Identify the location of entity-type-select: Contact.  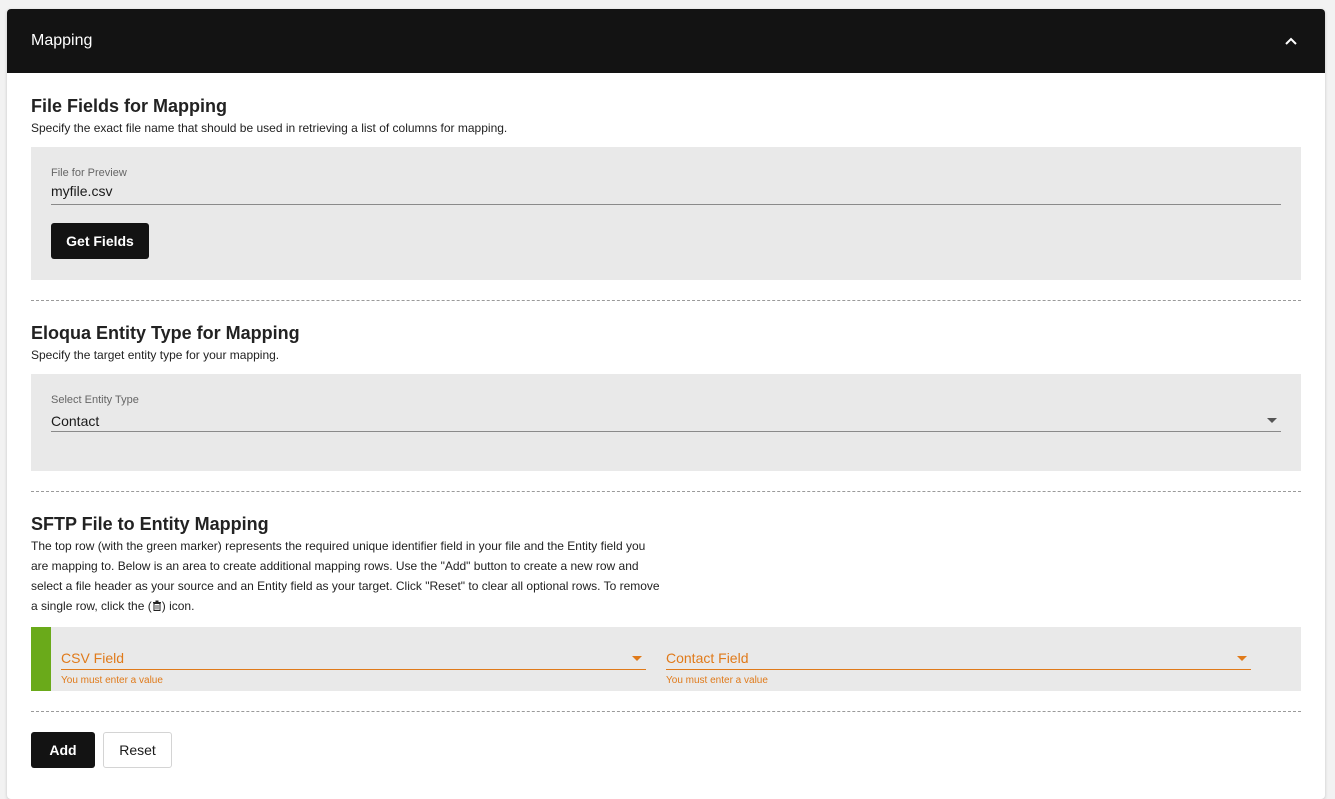
(666, 419).